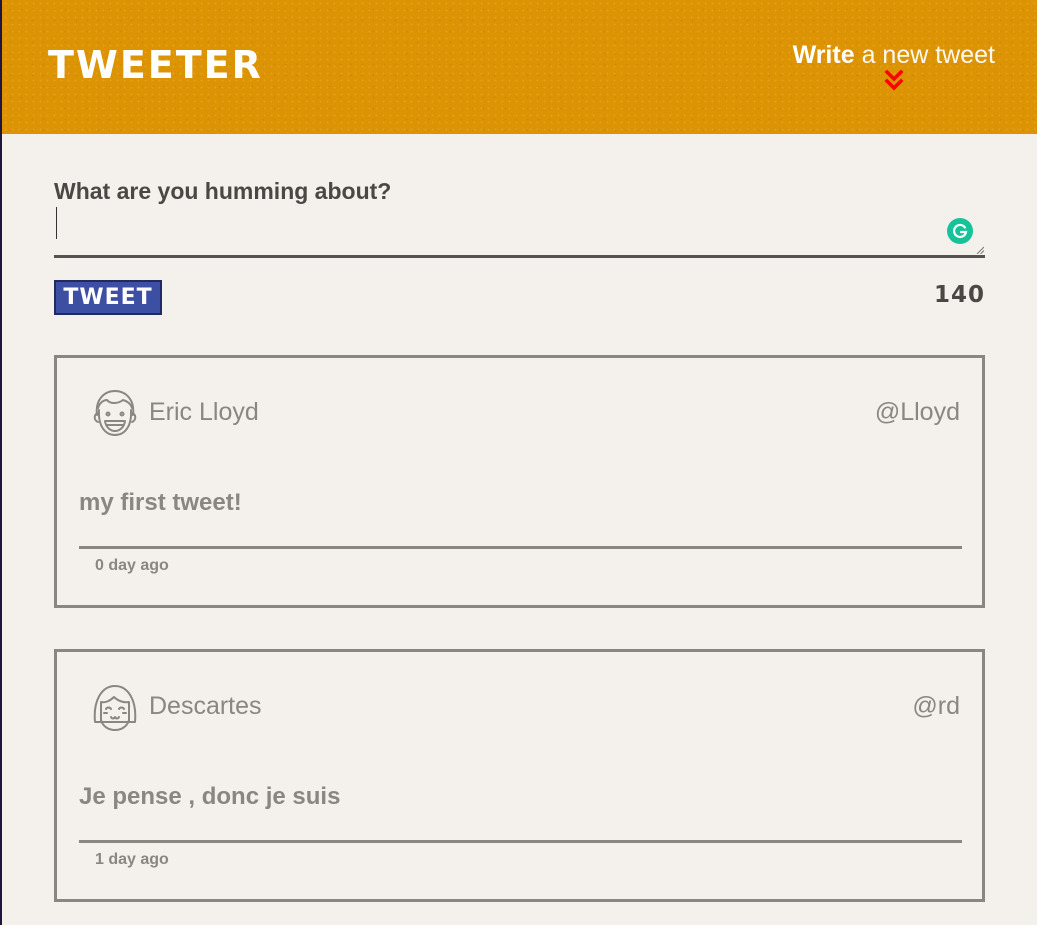 The width and height of the screenshot is (1037, 925). What do you see at coordinates (223, 191) in the screenshot?
I see `compose-label: What are you humming about?` at bounding box center [223, 191].